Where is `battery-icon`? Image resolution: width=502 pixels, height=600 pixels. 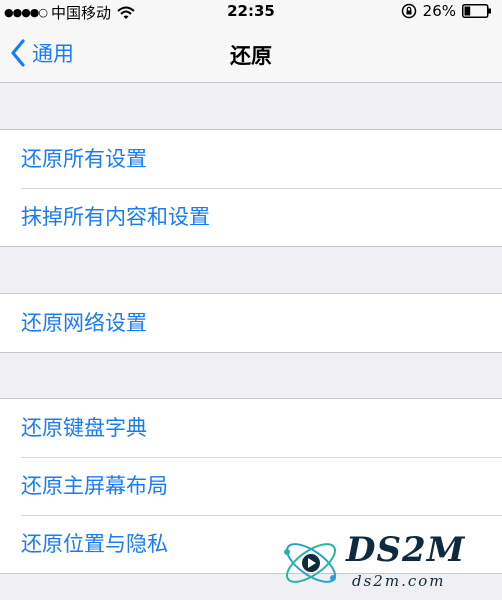
battery-icon is located at coordinates (476, 11).